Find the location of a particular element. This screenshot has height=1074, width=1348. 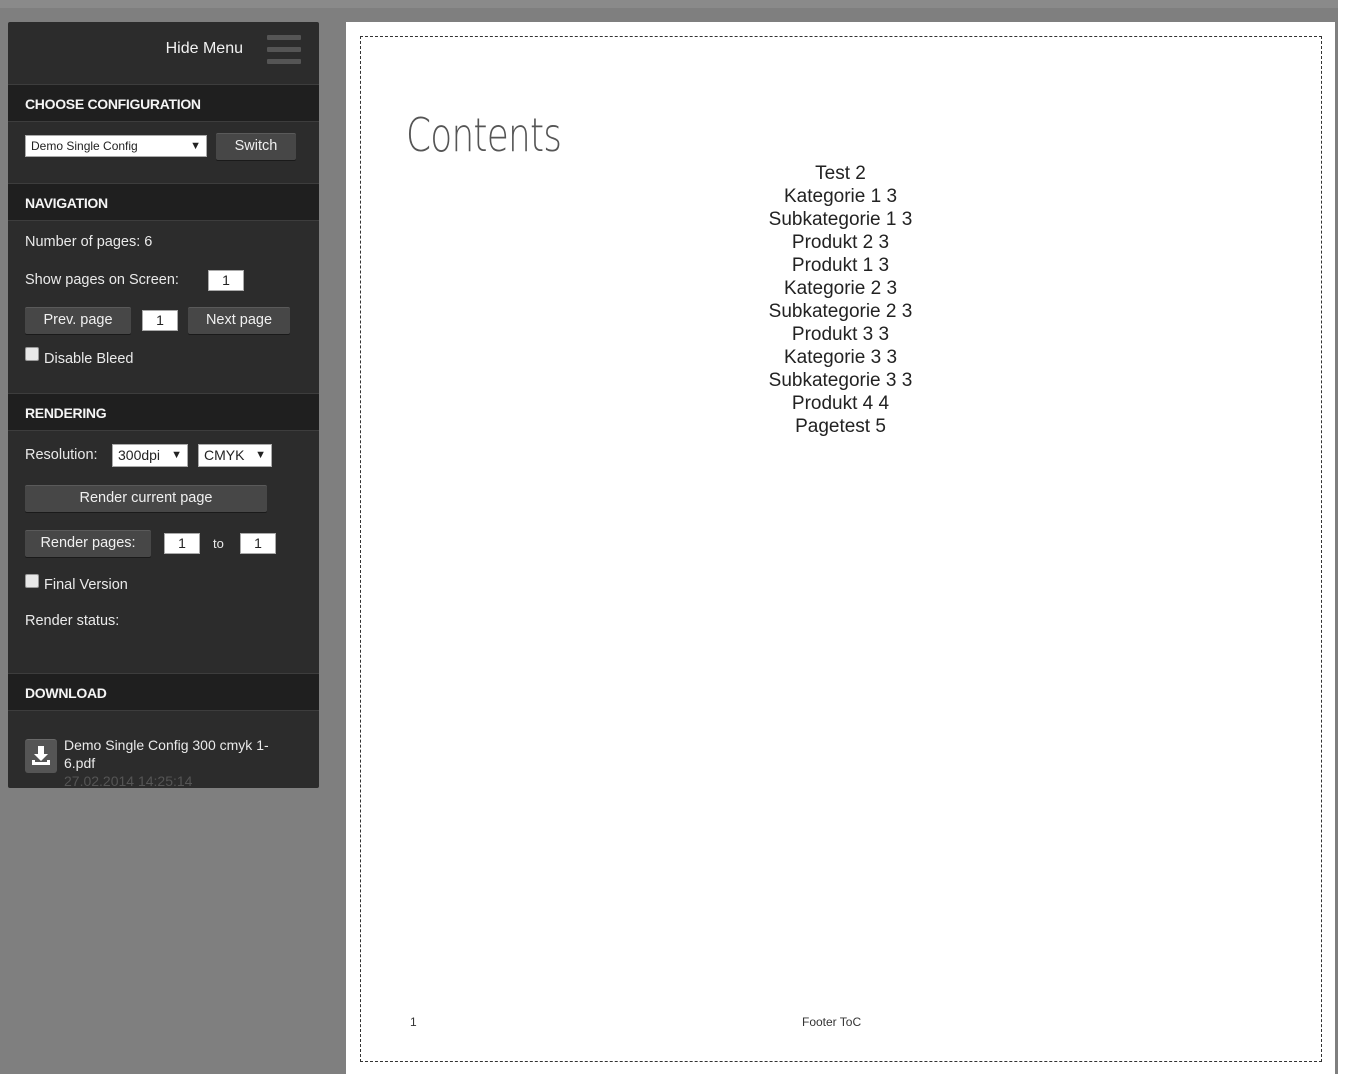

resolution-select: 300dpi ▼ is located at coordinates (150, 455).